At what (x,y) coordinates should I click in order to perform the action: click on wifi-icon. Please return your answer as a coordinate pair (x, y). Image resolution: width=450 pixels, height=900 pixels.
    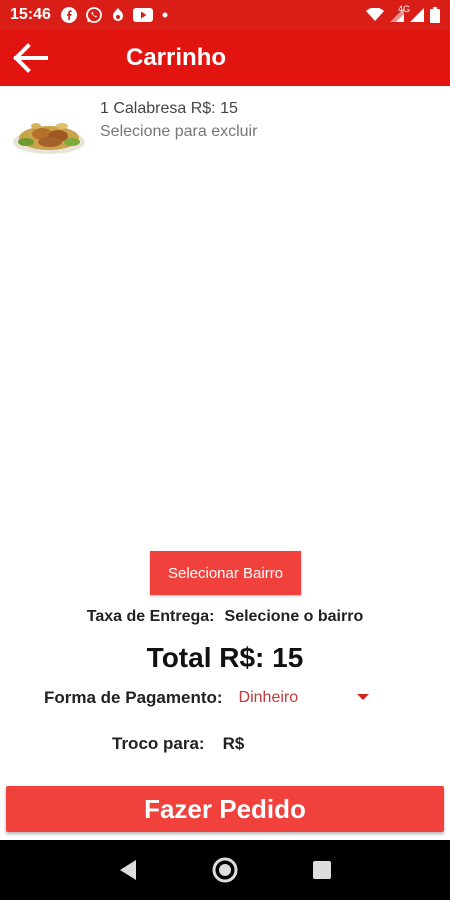
    Looking at the image, I should click on (375, 15).